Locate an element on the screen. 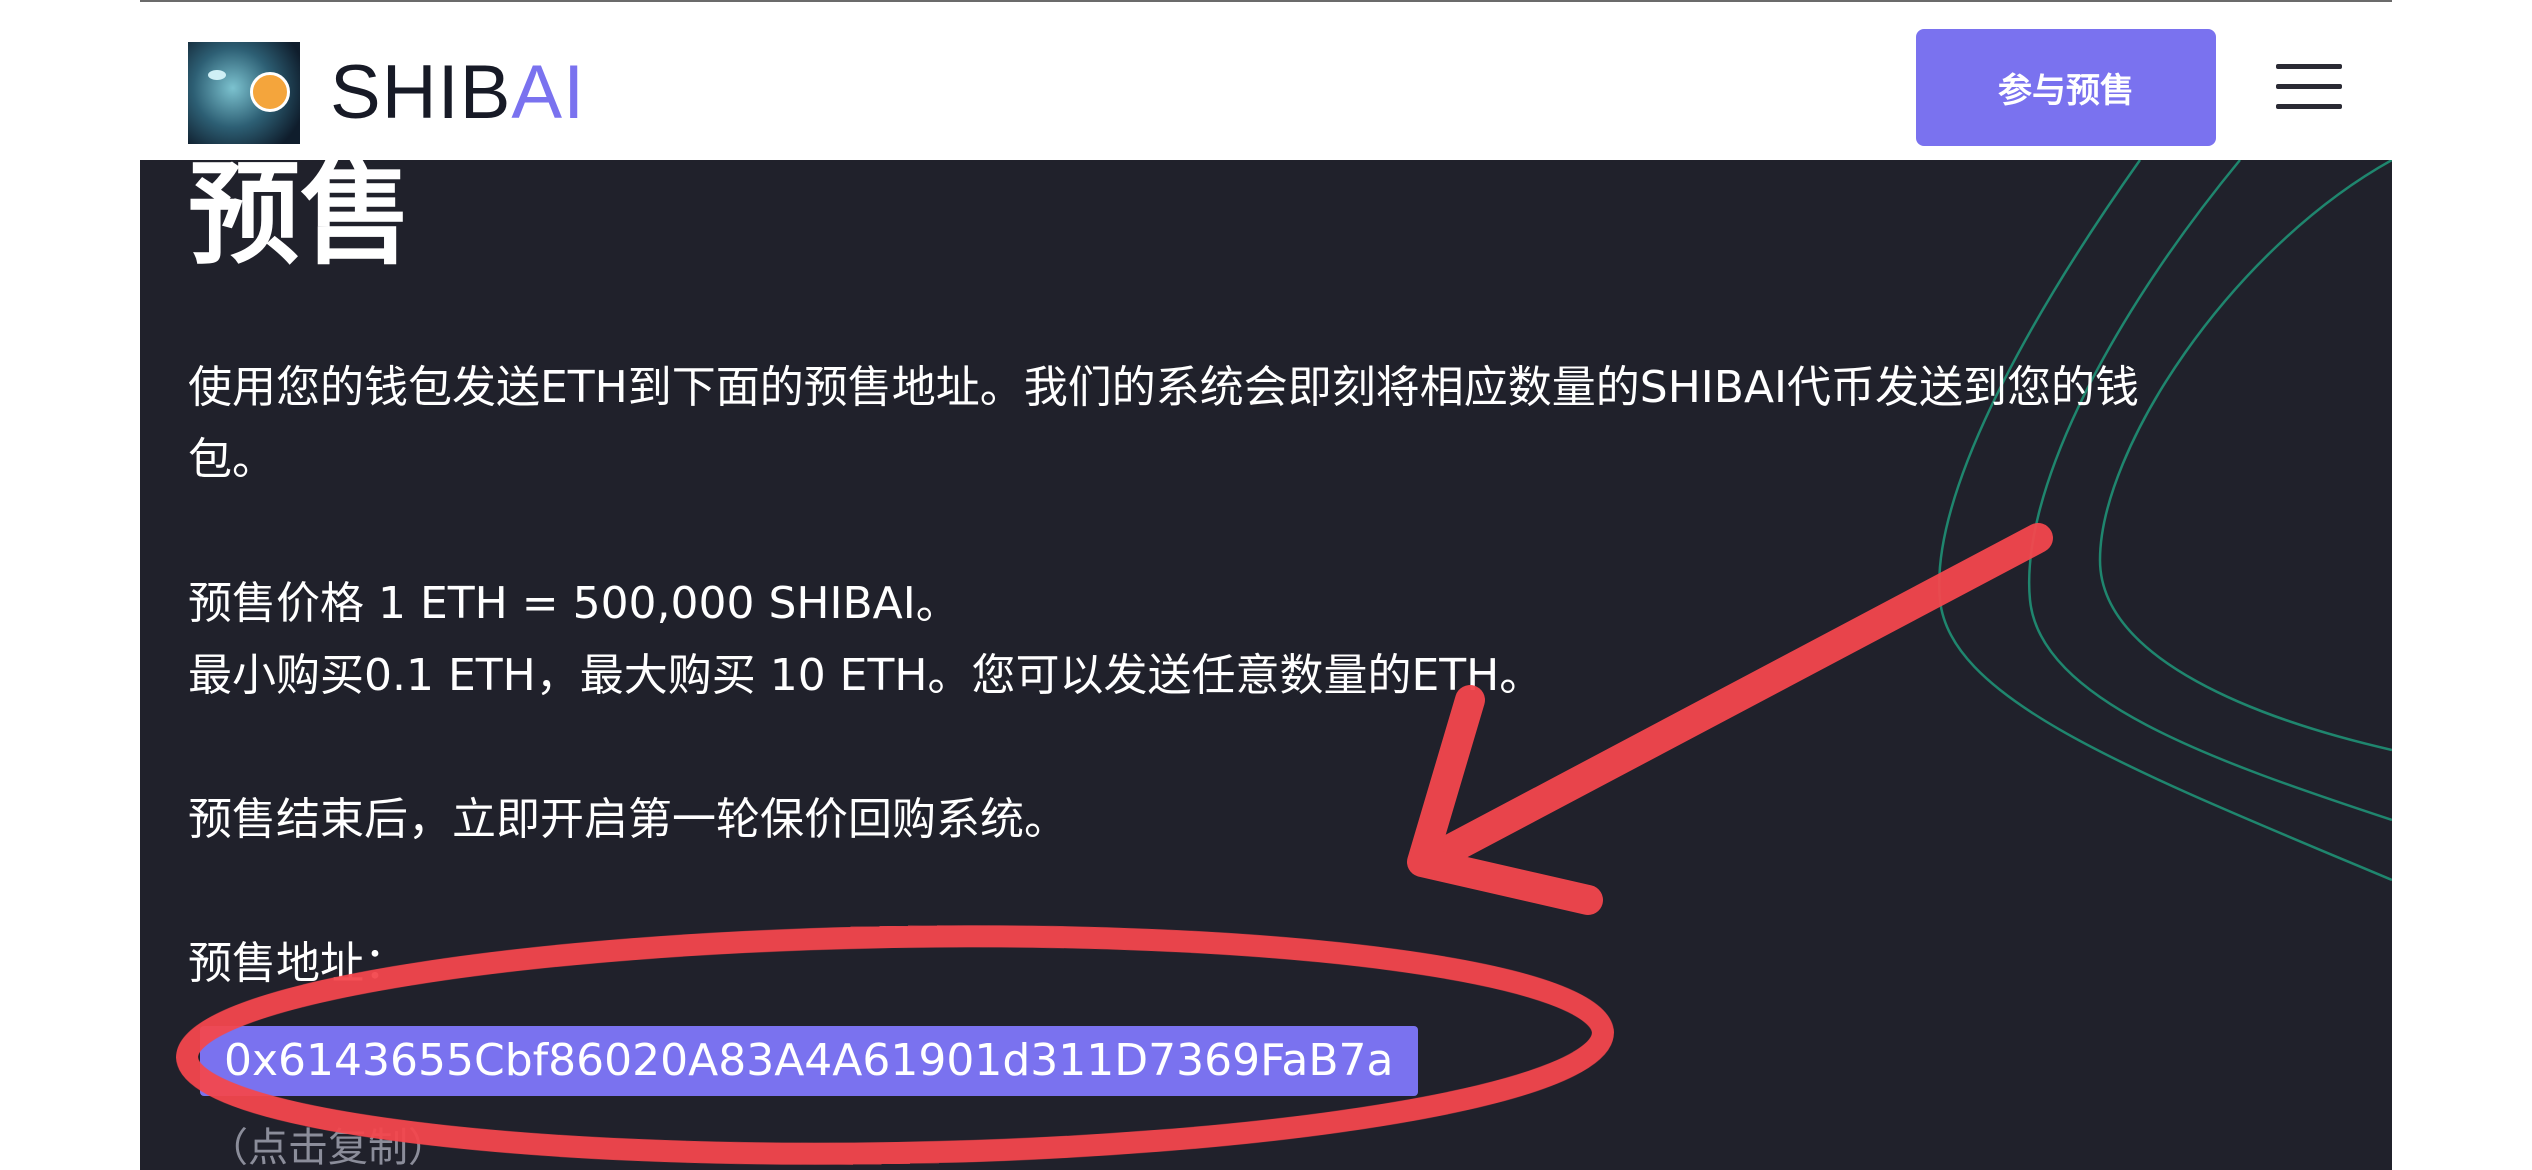 The image size is (2532, 1170). join-presale-button: 参与预售 is located at coordinates (2066, 87).